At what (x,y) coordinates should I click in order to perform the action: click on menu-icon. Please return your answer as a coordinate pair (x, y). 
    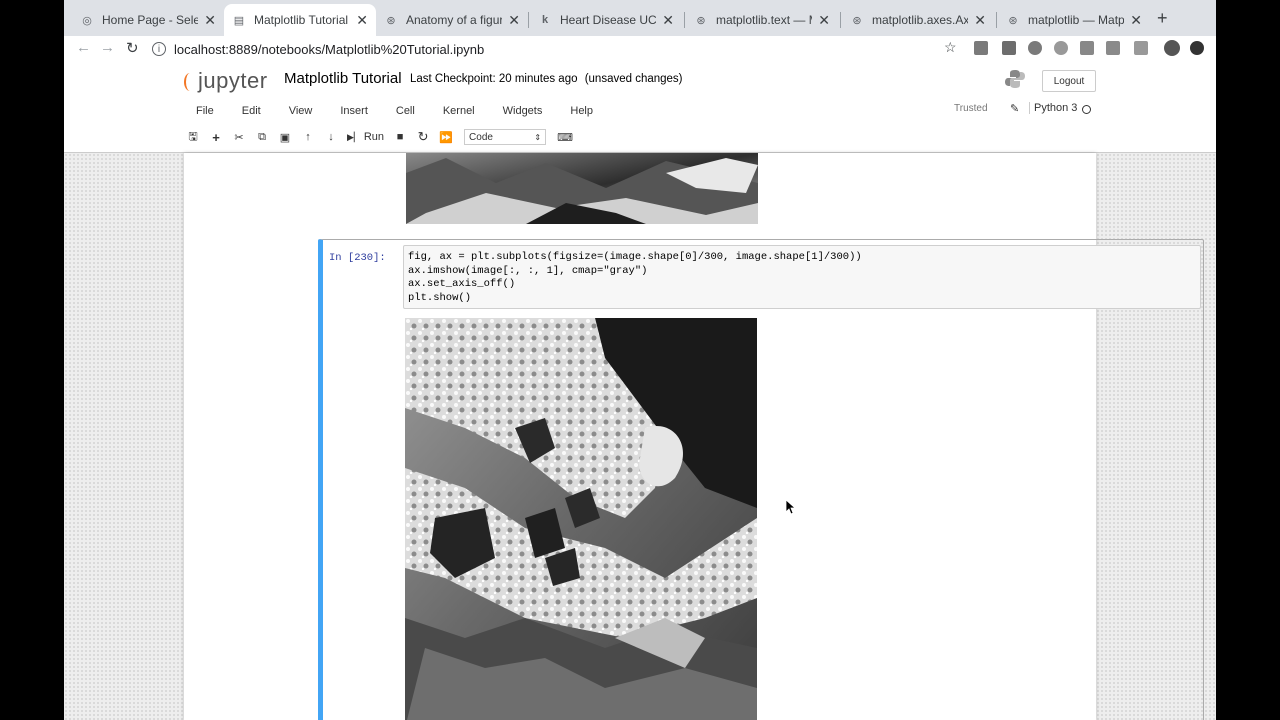
    Looking at the image, I should click on (1197, 48).